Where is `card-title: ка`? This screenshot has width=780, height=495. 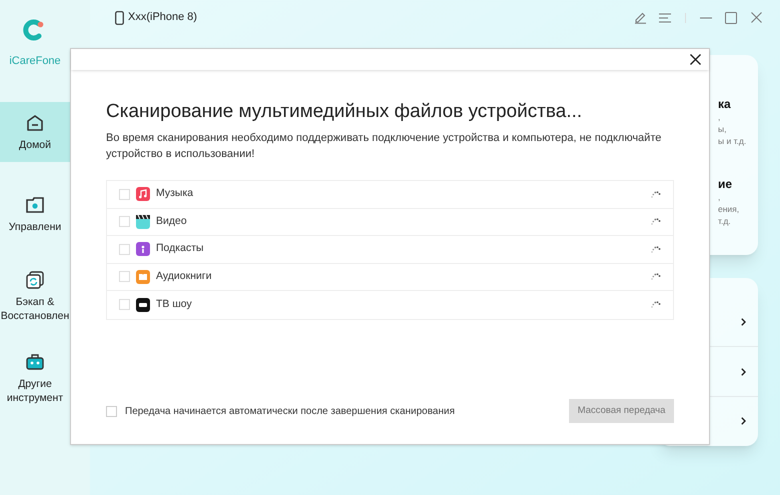 card-title: ка is located at coordinates (725, 104).